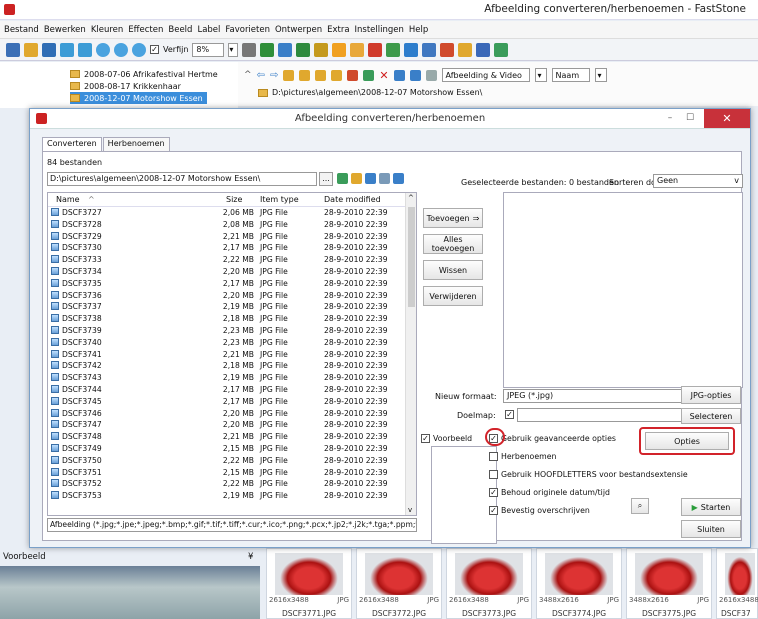  Describe the element at coordinates (369, 75) in the screenshot. I see `filter-icon` at that location.